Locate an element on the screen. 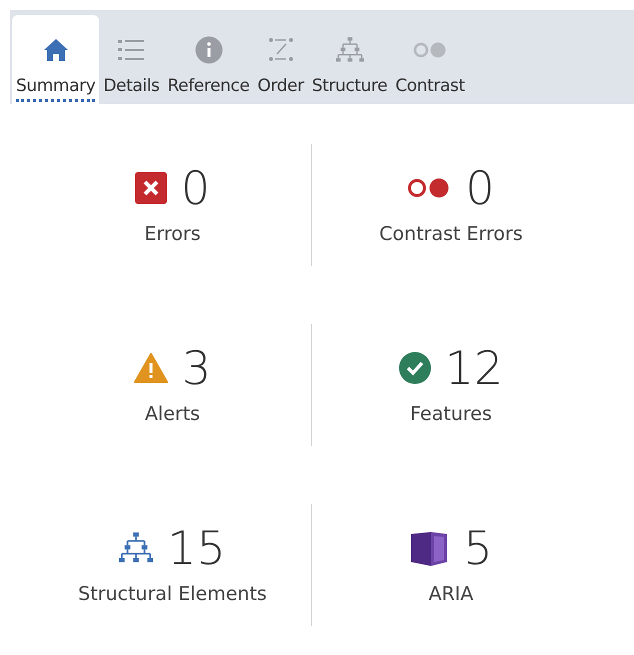  stat-label: Alerts is located at coordinates (172, 414).